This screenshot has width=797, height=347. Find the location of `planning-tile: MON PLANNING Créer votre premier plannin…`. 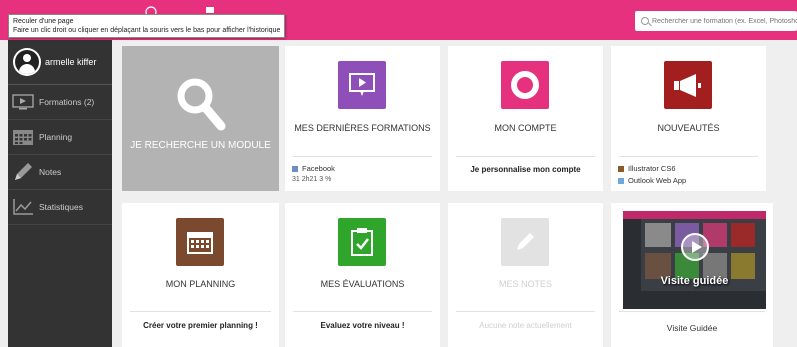

planning-tile: MON PLANNING Créer votre premier plannin… is located at coordinates (200, 275).